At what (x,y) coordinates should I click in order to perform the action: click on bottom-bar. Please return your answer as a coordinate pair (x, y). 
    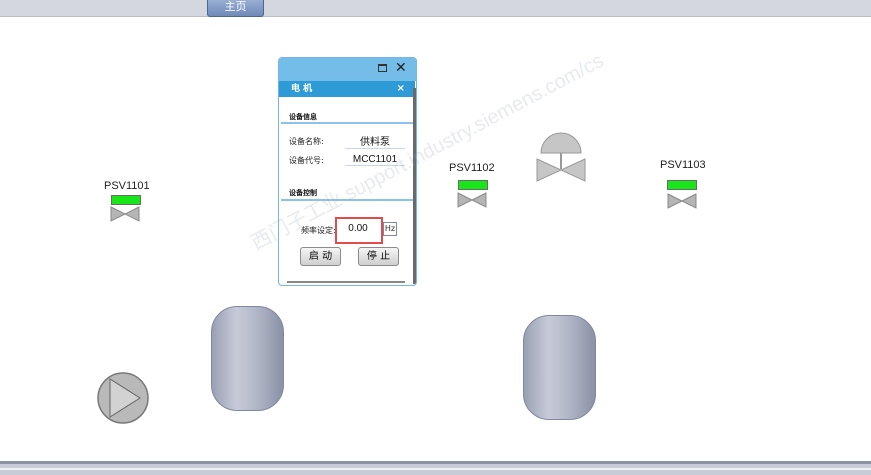
    Looking at the image, I should click on (435, 468).